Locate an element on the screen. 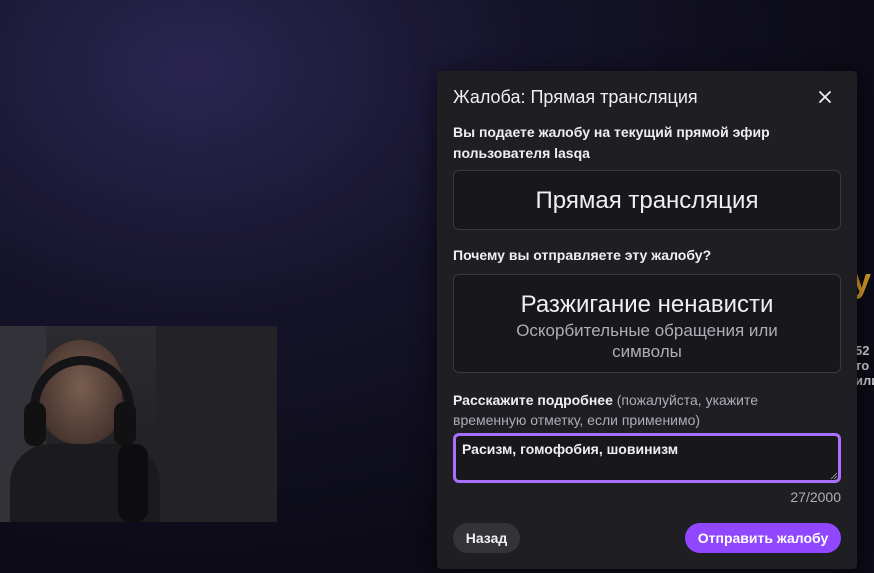 The image size is (874, 573). reason-title: Разжигание ненависти is located at coordinates (647, 304).